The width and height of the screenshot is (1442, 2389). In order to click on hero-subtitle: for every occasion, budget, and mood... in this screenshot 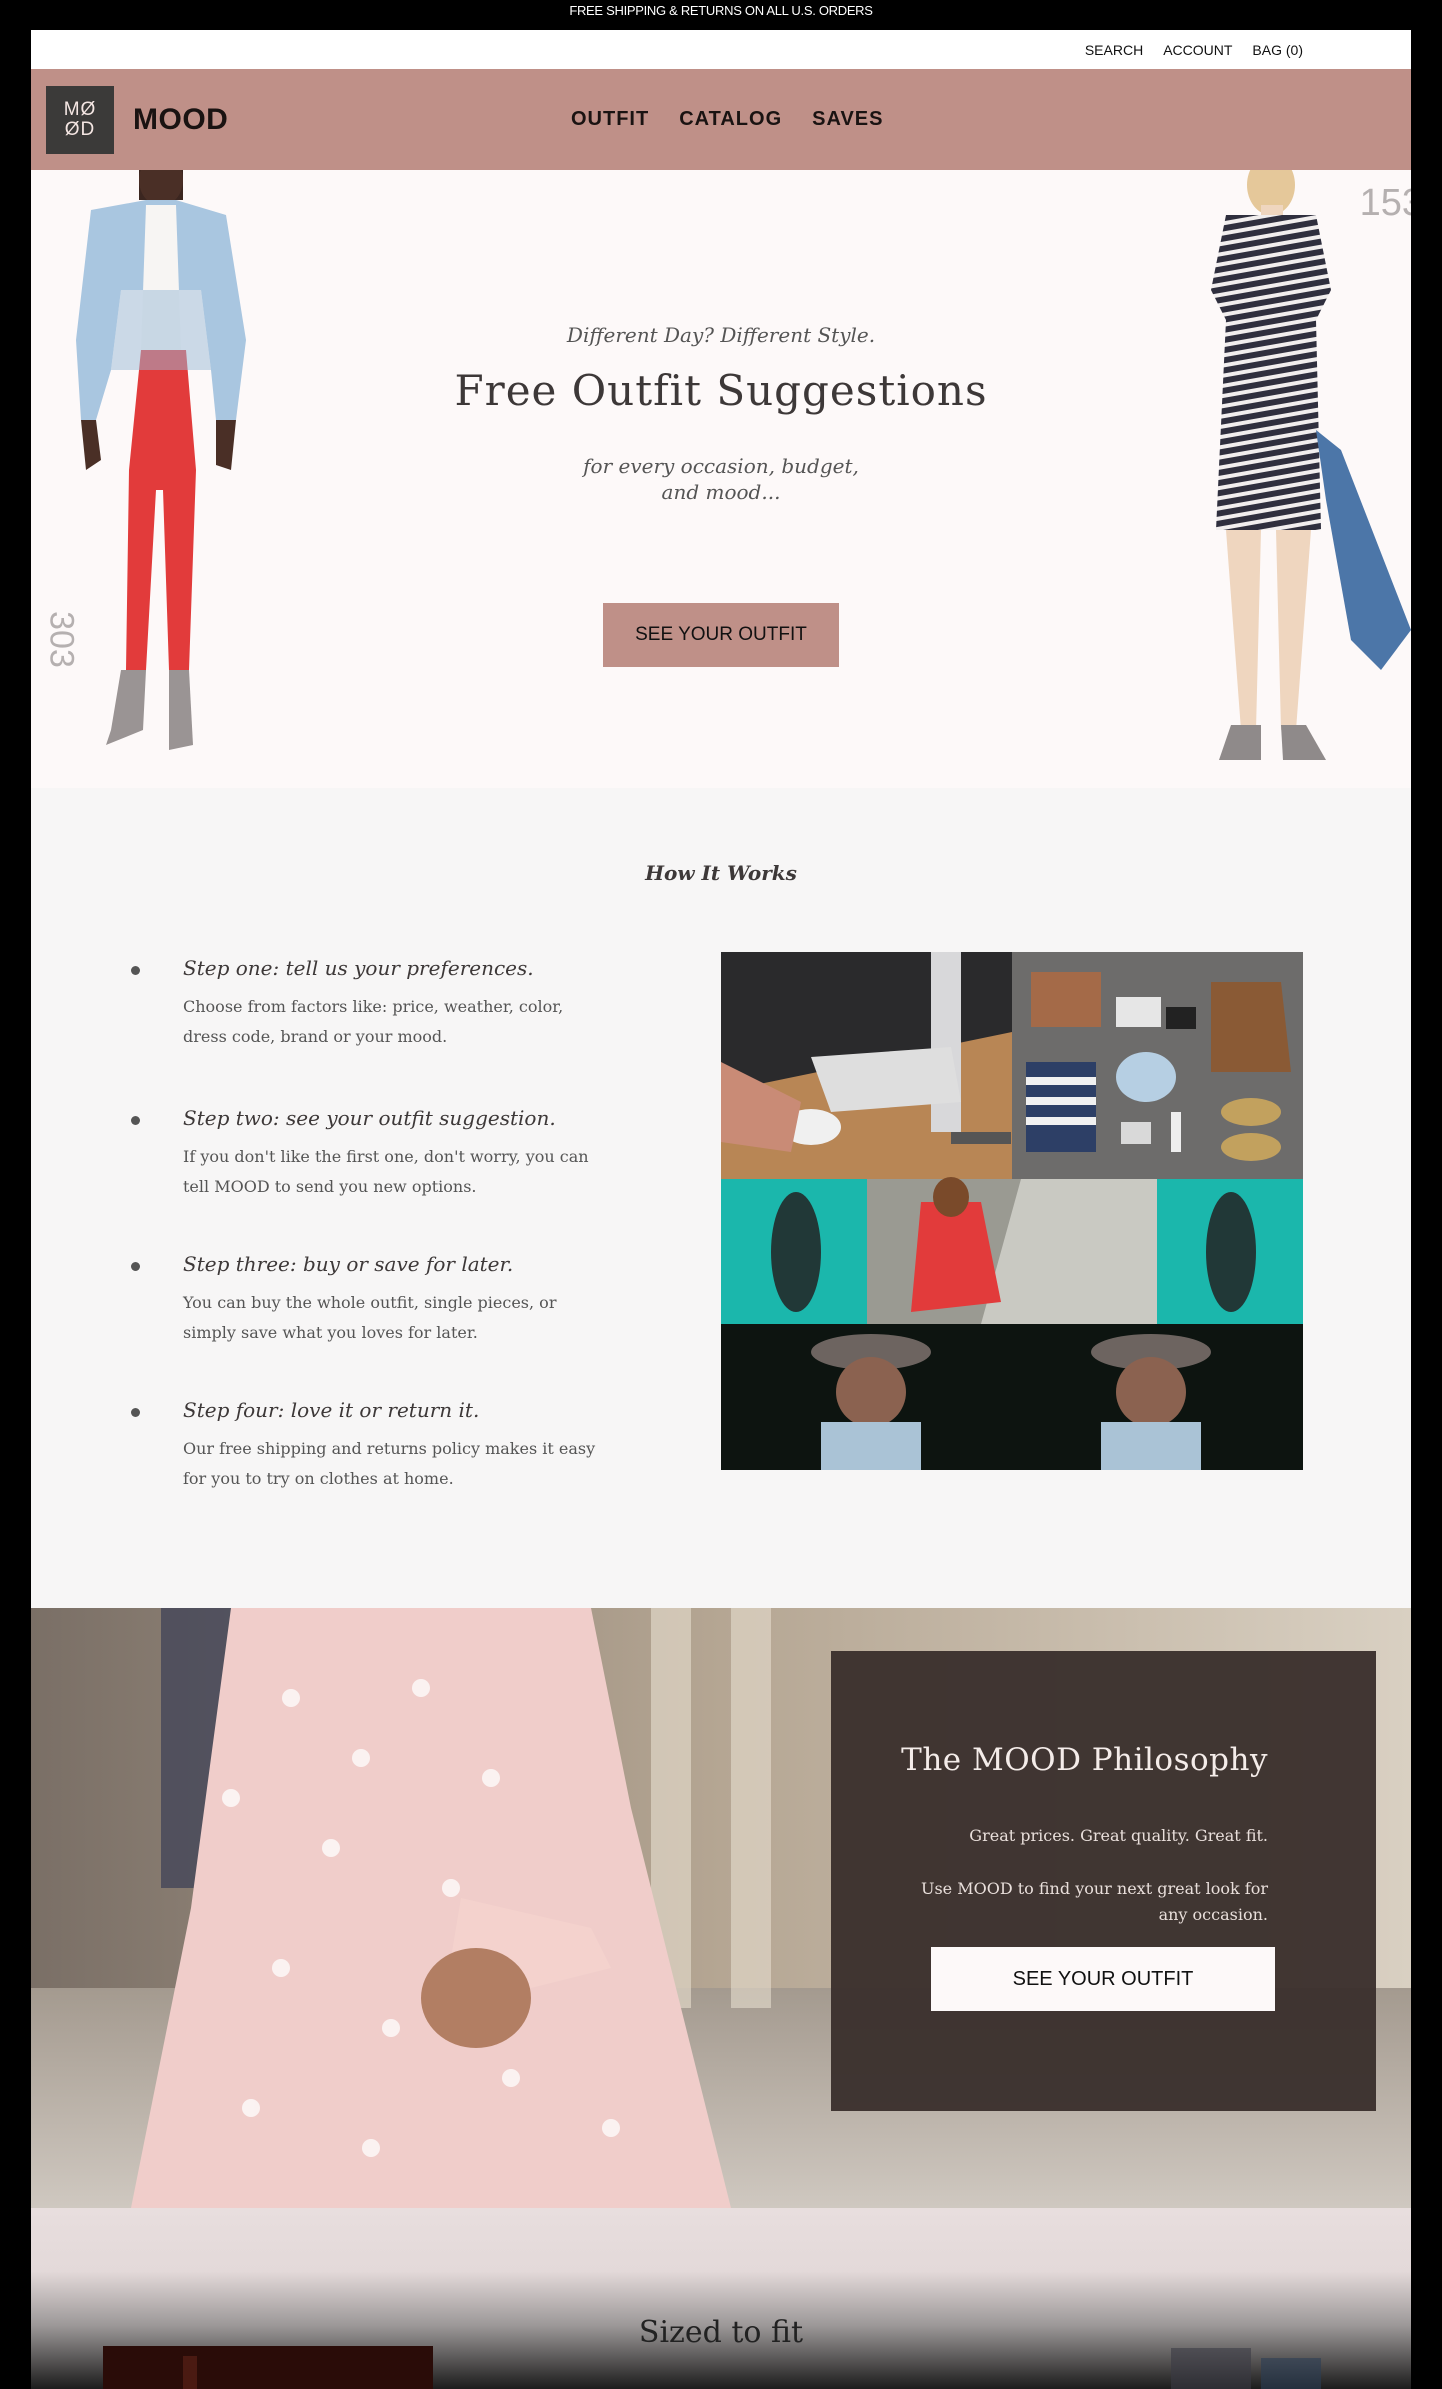, I will do `click(721, 479)`.